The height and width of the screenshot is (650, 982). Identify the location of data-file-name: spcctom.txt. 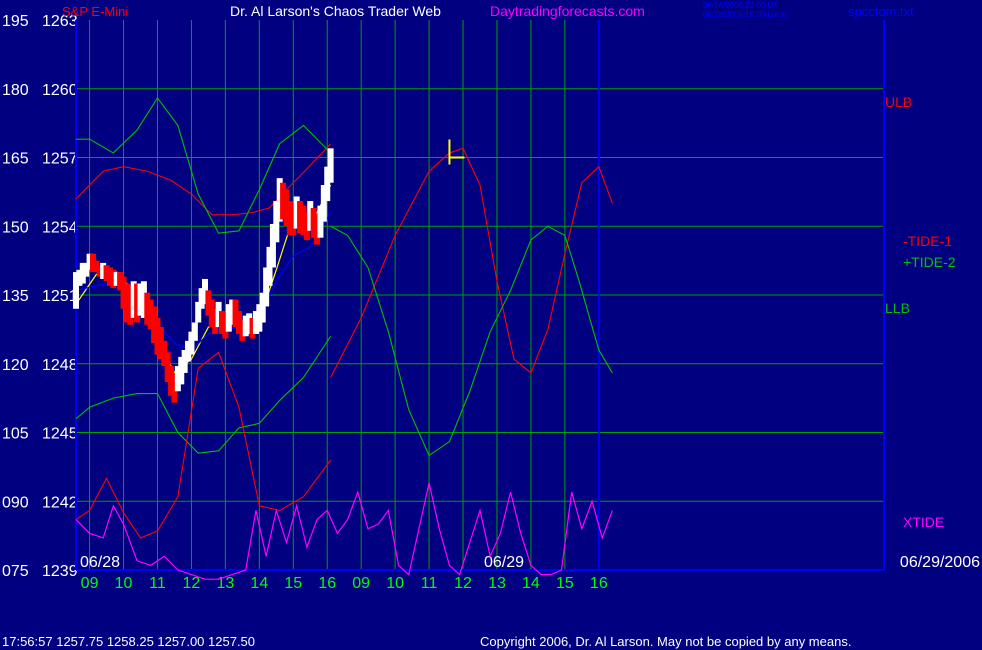
(881, 11).